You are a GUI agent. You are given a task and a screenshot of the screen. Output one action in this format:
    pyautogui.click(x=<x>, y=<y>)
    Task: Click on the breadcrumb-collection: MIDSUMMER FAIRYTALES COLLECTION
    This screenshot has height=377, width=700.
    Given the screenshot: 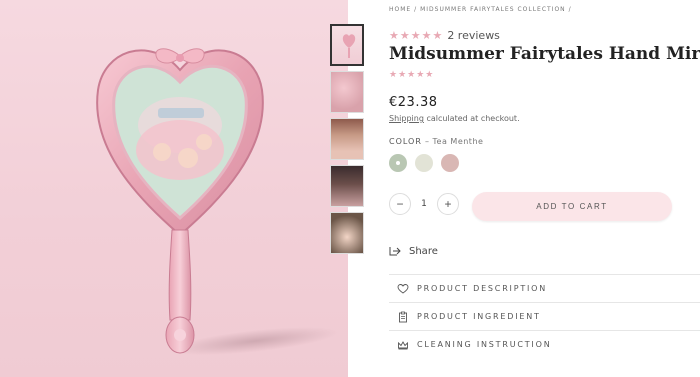 What is the action you would take?
    pyautogui.click(x=493, y=9)
    